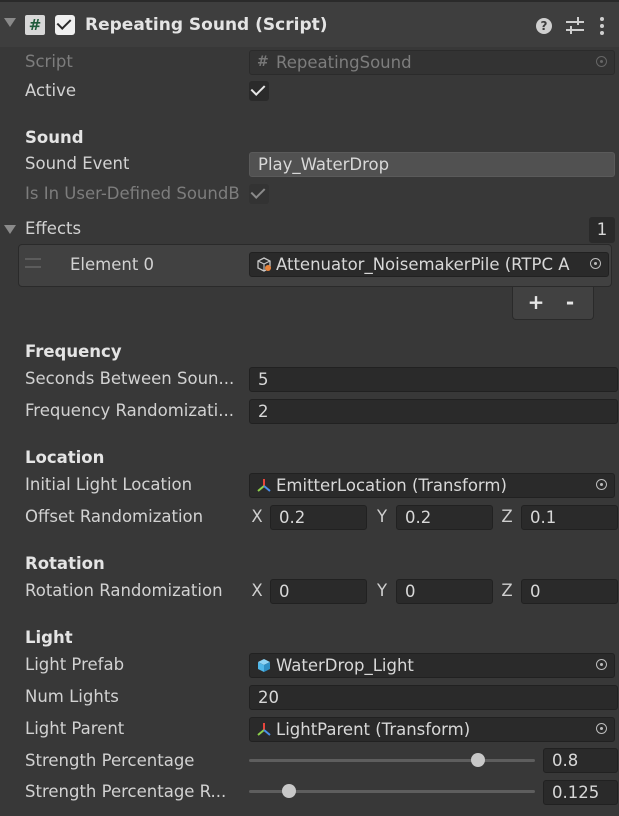 This screenshot has width=619, height=816. Describe the element at coordinates (49, 637) in the screenshot. I see `section-light-header: Light` at that location.